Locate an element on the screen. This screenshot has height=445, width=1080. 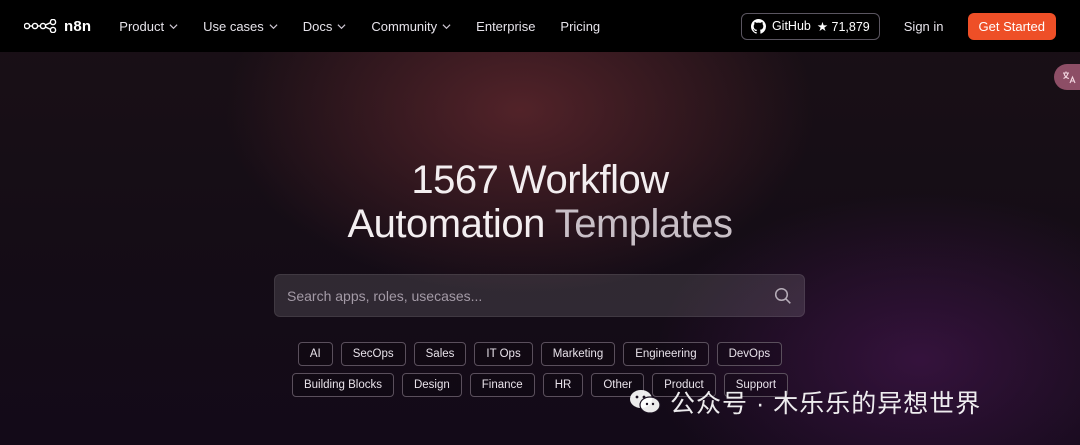
nav-right-group: GitHub ★ 71,879 Sign in Get Started is located at coordinates (898, 26).